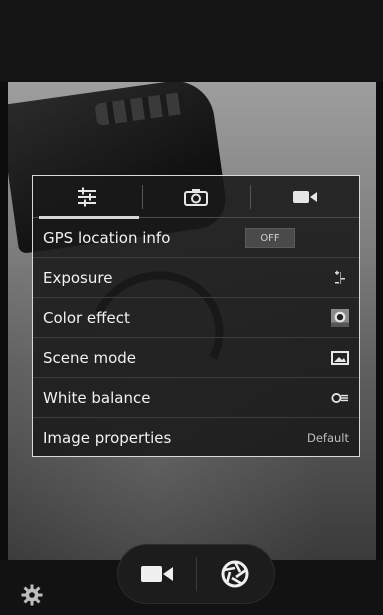  I want to click on setting-scene-mode: Scene mode, so click(196, 358).